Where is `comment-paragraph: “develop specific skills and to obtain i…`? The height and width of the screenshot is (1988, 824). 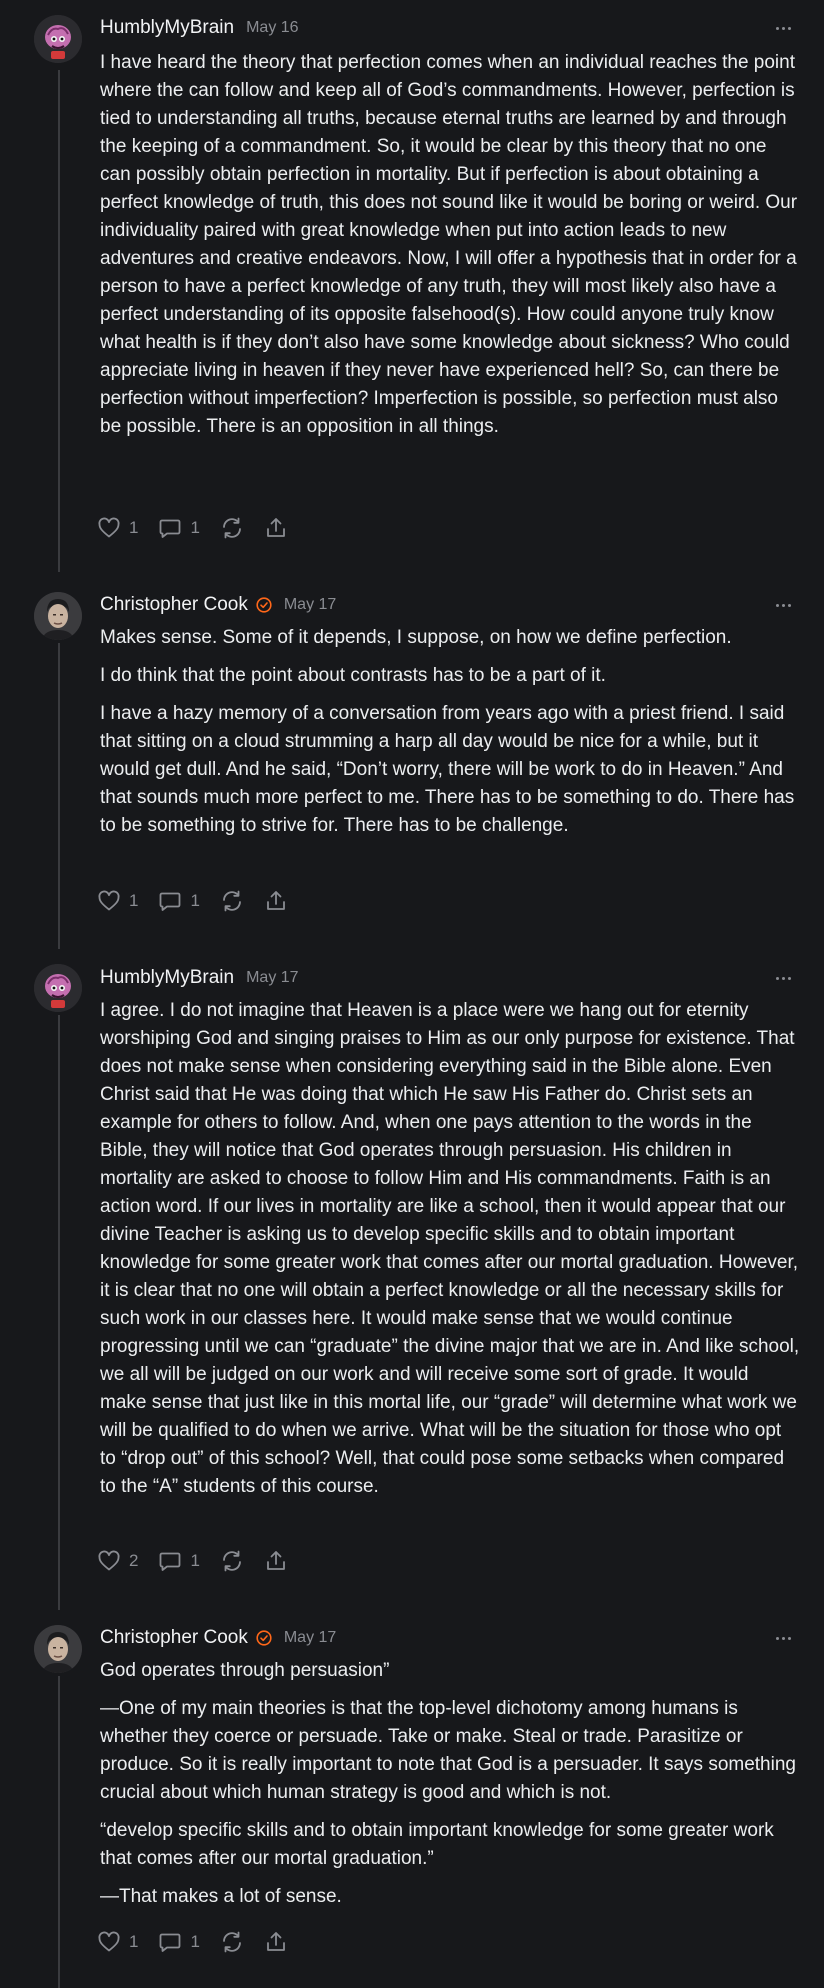
comment-paragraph: “develop specific skills and to obtain i… is located at coordinates (437, 1844).